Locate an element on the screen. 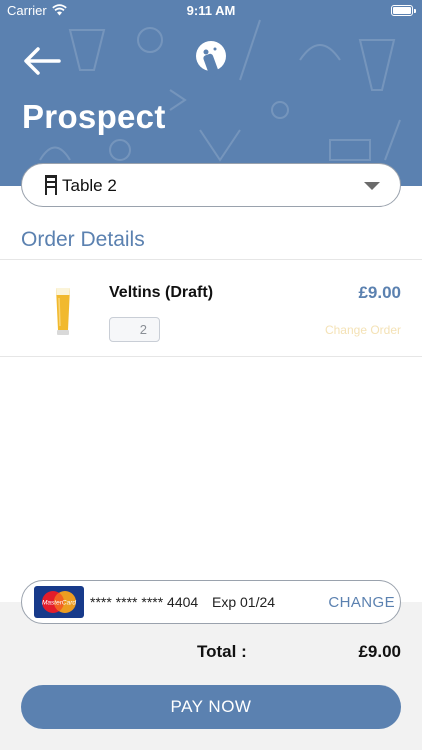 This screenshot has height=750, width=422. venue-title: Prospect is located at coordinates (94, 116).